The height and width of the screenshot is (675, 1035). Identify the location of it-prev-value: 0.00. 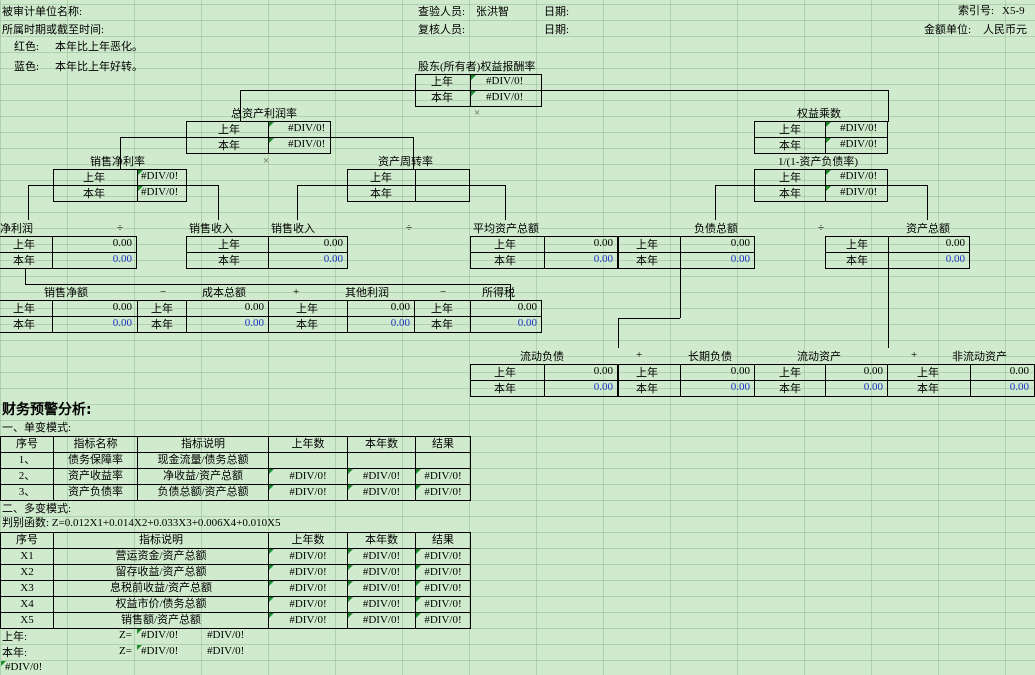
(504, 307).